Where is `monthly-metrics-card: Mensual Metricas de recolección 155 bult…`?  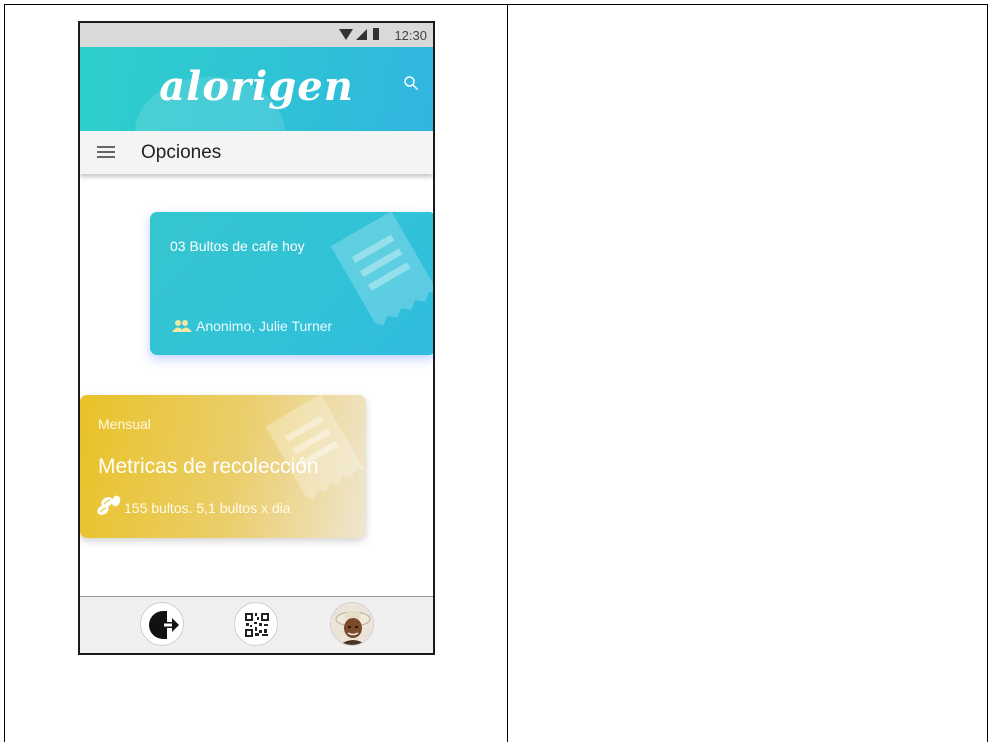
monthly-metrics-card: Mensual Metricas de recolección 155 bult… is located at coordinates (223, 466).